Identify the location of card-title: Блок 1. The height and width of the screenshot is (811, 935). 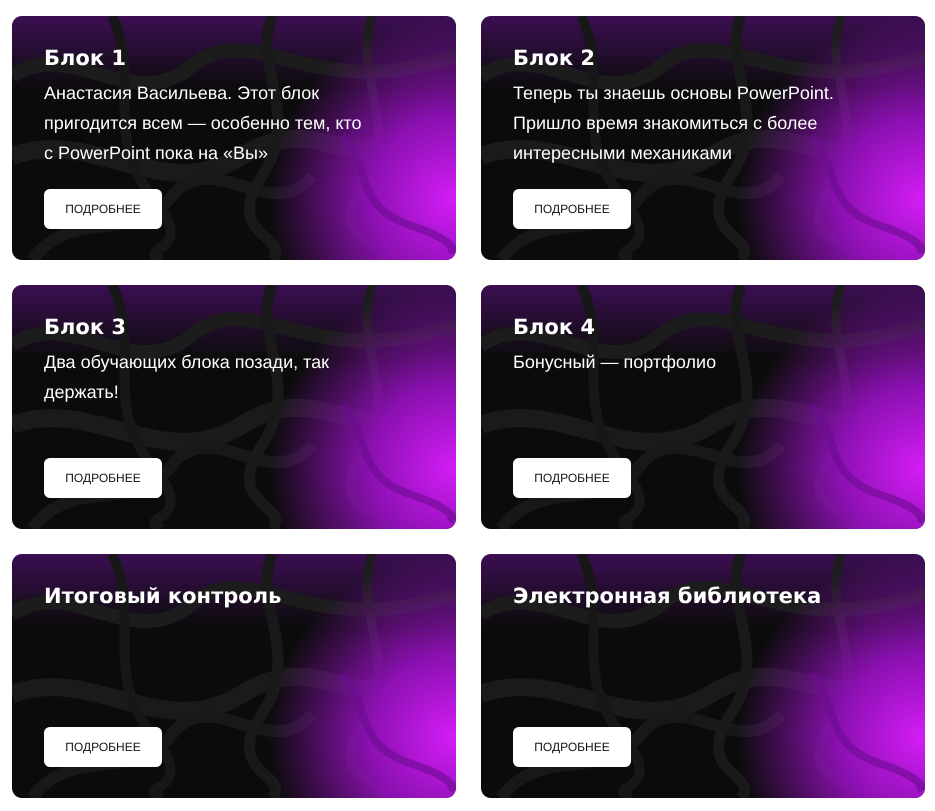
(85, 58).